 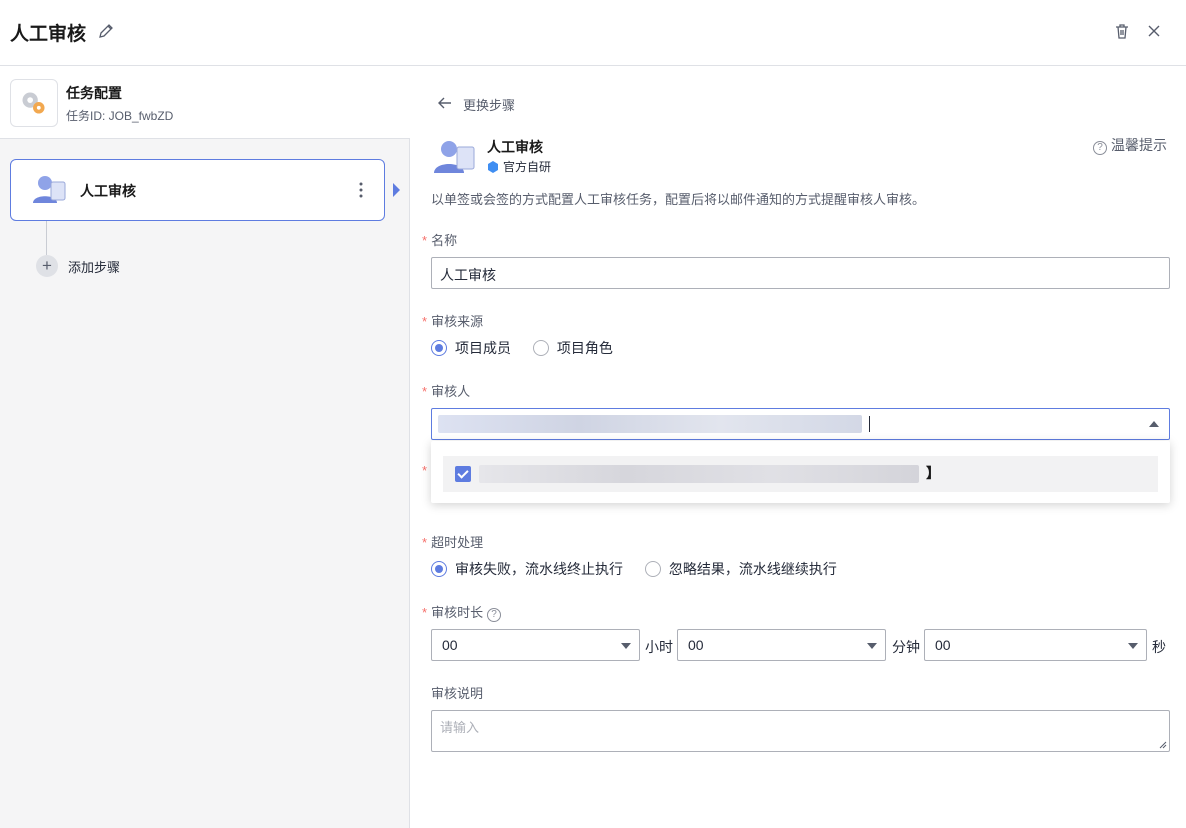 What do you see at coordinates (48, 34) in the screenshot?
I see `page-title: 人工审核` at bounding box center [48, 34].